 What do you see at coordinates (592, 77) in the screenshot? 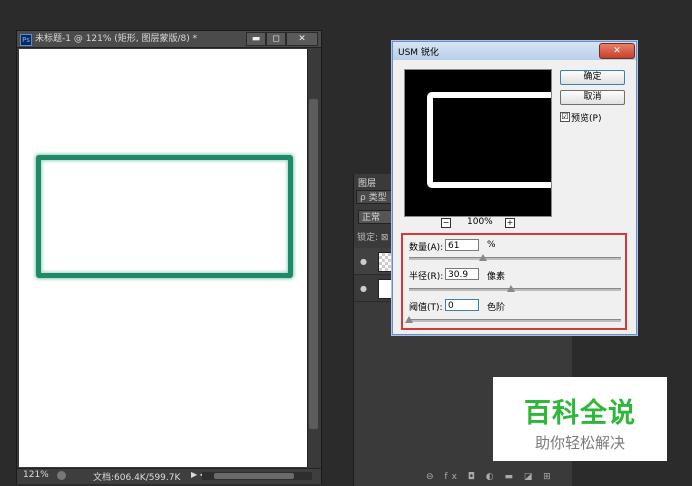
I see `ok-button: 确定` at bounding box center [592, 77].